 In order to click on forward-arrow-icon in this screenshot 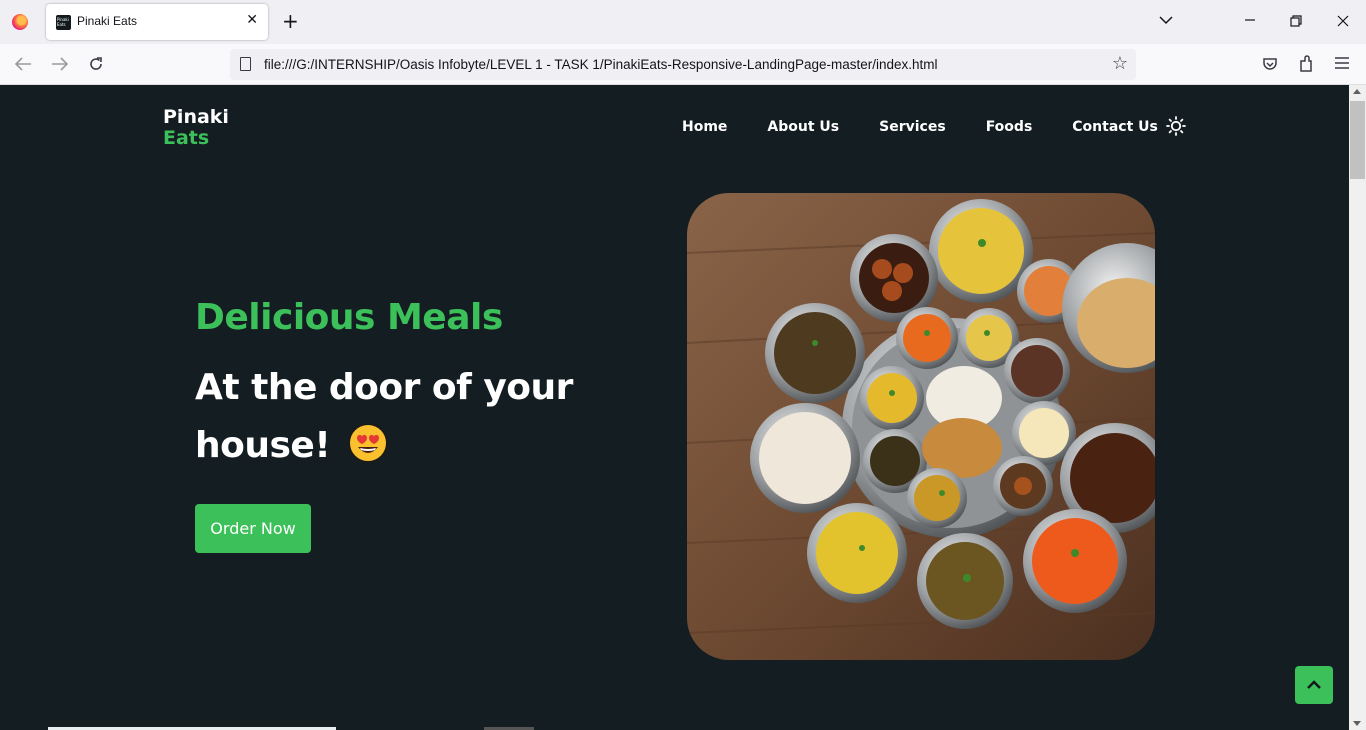, I will do `click(60, 64)`.